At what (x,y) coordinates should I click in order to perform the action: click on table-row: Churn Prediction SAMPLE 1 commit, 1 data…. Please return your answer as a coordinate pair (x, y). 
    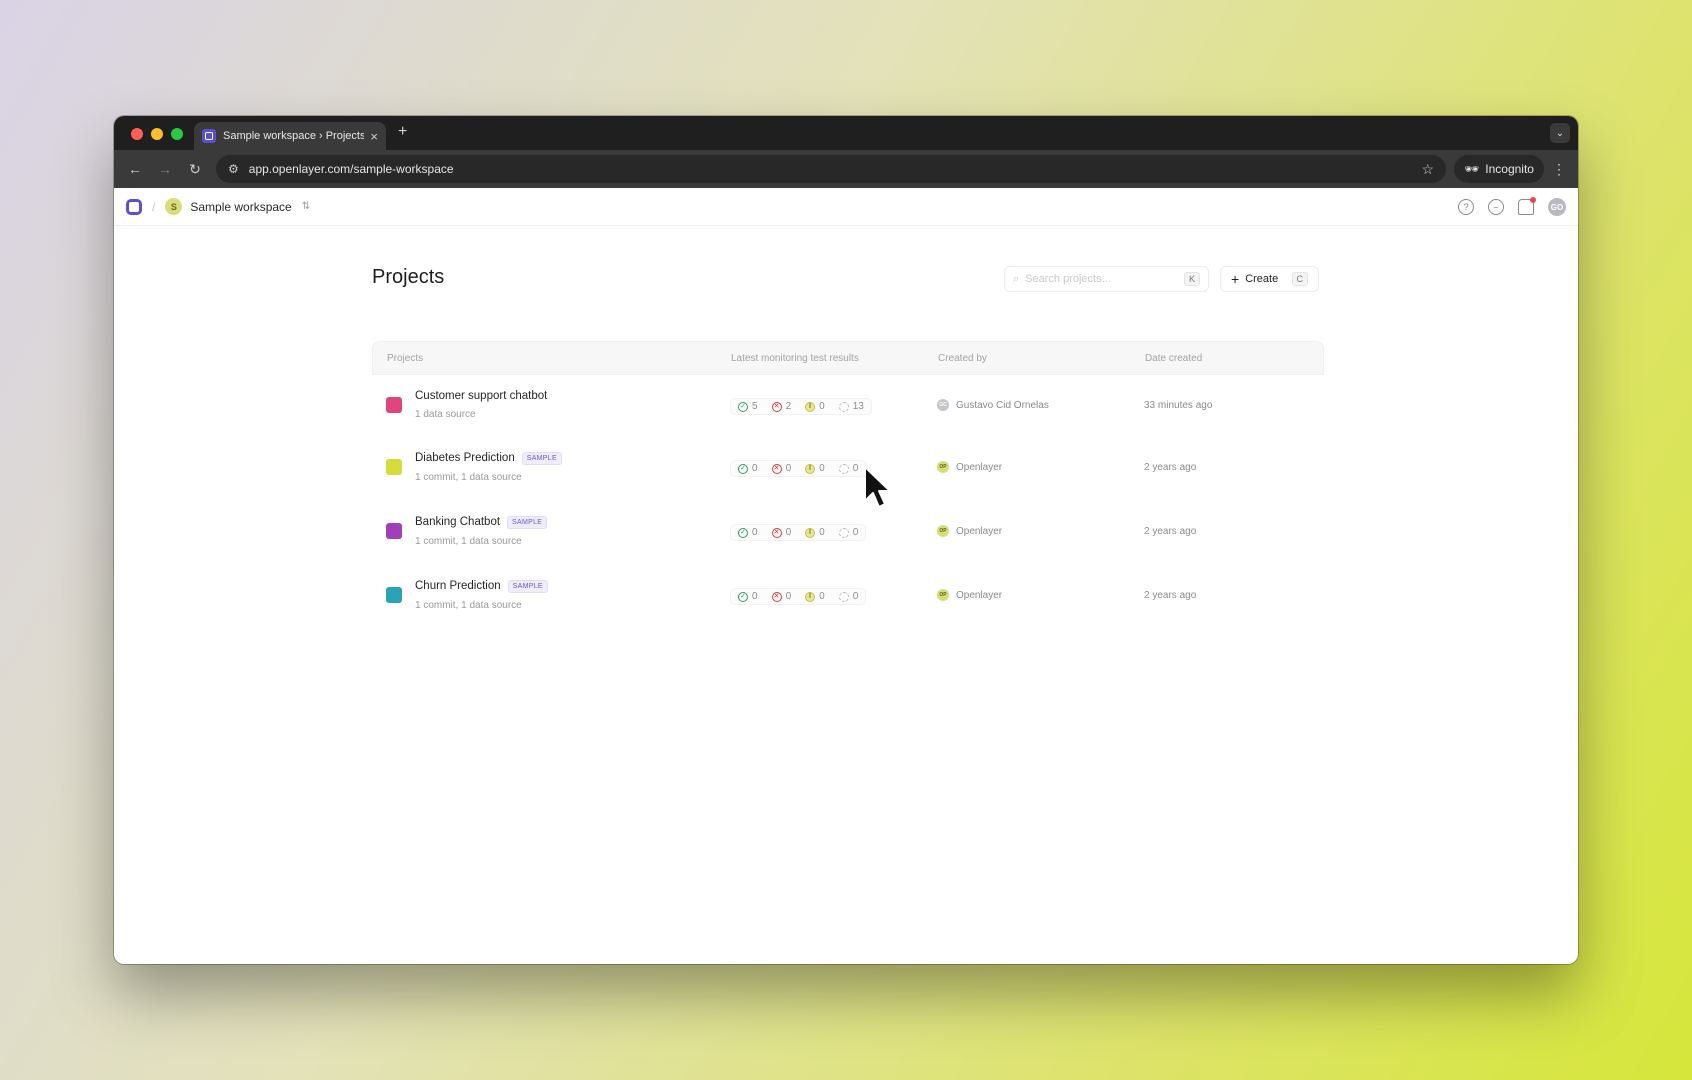
    Looking at the image, I should click on (848, 595).